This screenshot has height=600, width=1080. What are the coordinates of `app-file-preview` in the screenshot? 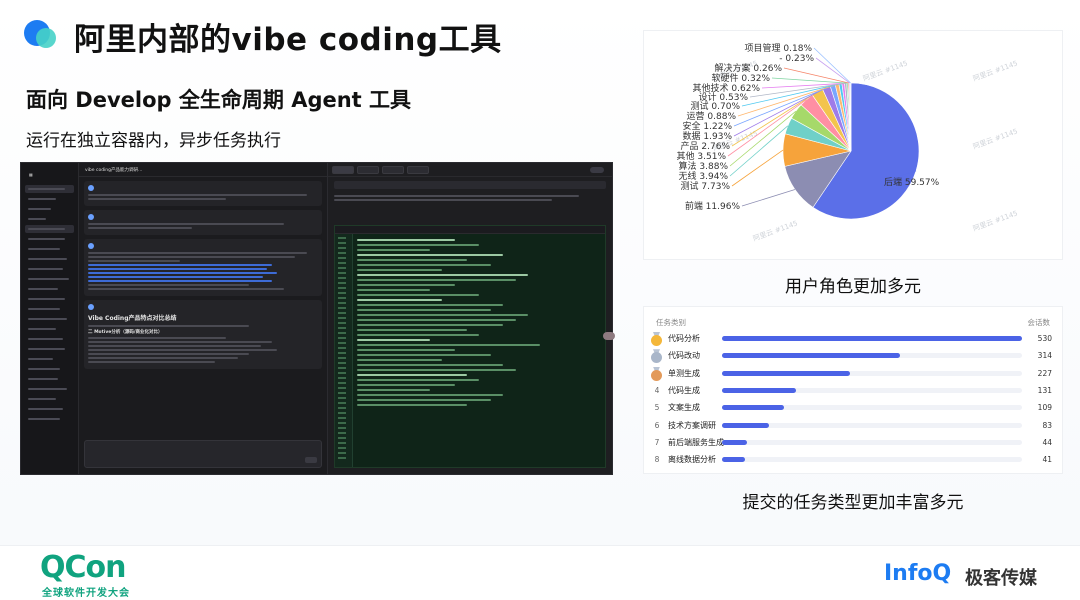 It's located at (469, 318).